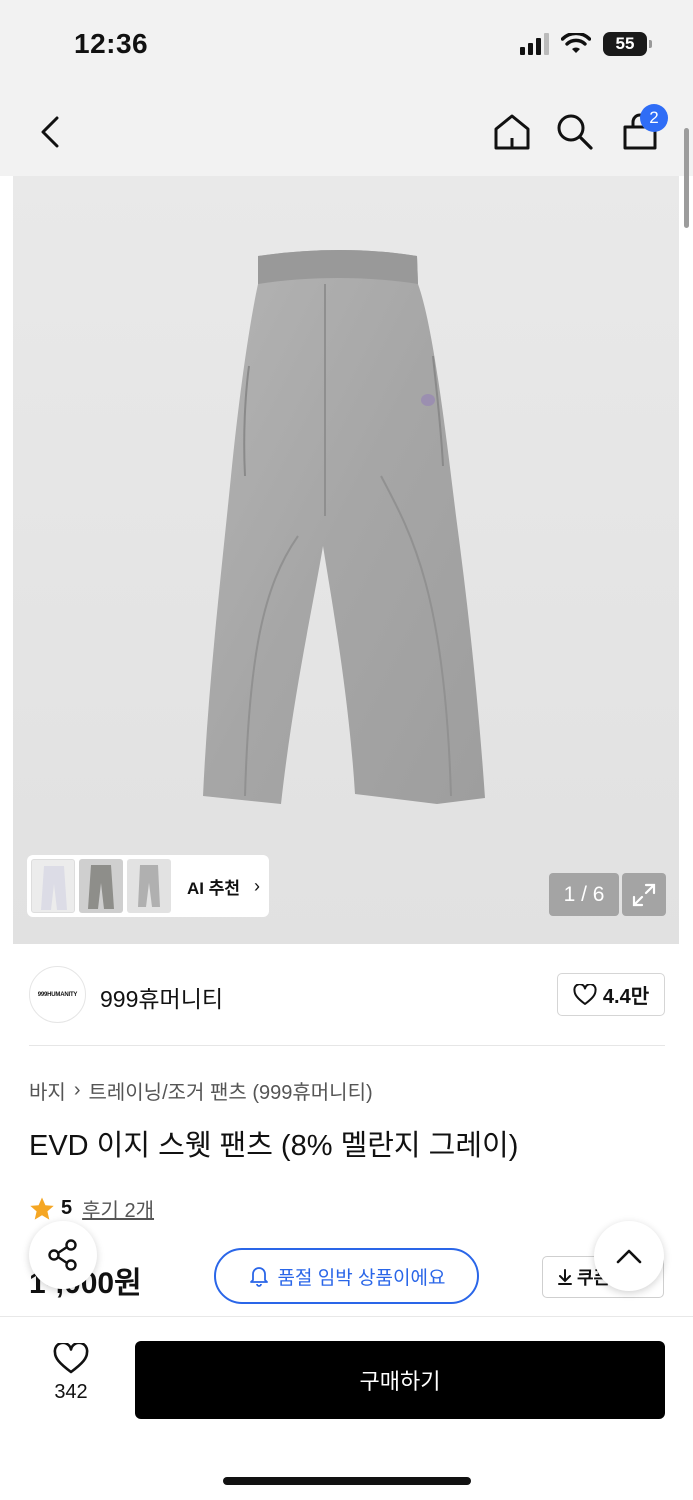 Image resolution: width=693 pixels, height=1500 pixels. What do you see at coordinates (111, 43) in the screenshot?
I see `status-time: 12:36` at bounding box center [111, 43].